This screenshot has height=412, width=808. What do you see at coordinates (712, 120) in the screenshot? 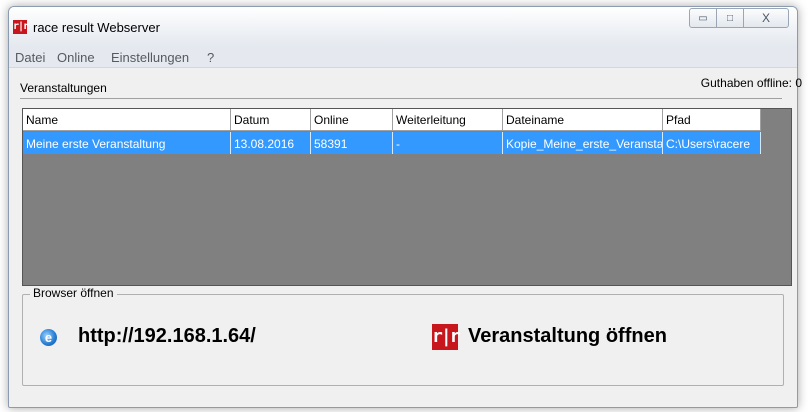
I see `column-header-pfad: Pfad` at bounding box center [712, 120].